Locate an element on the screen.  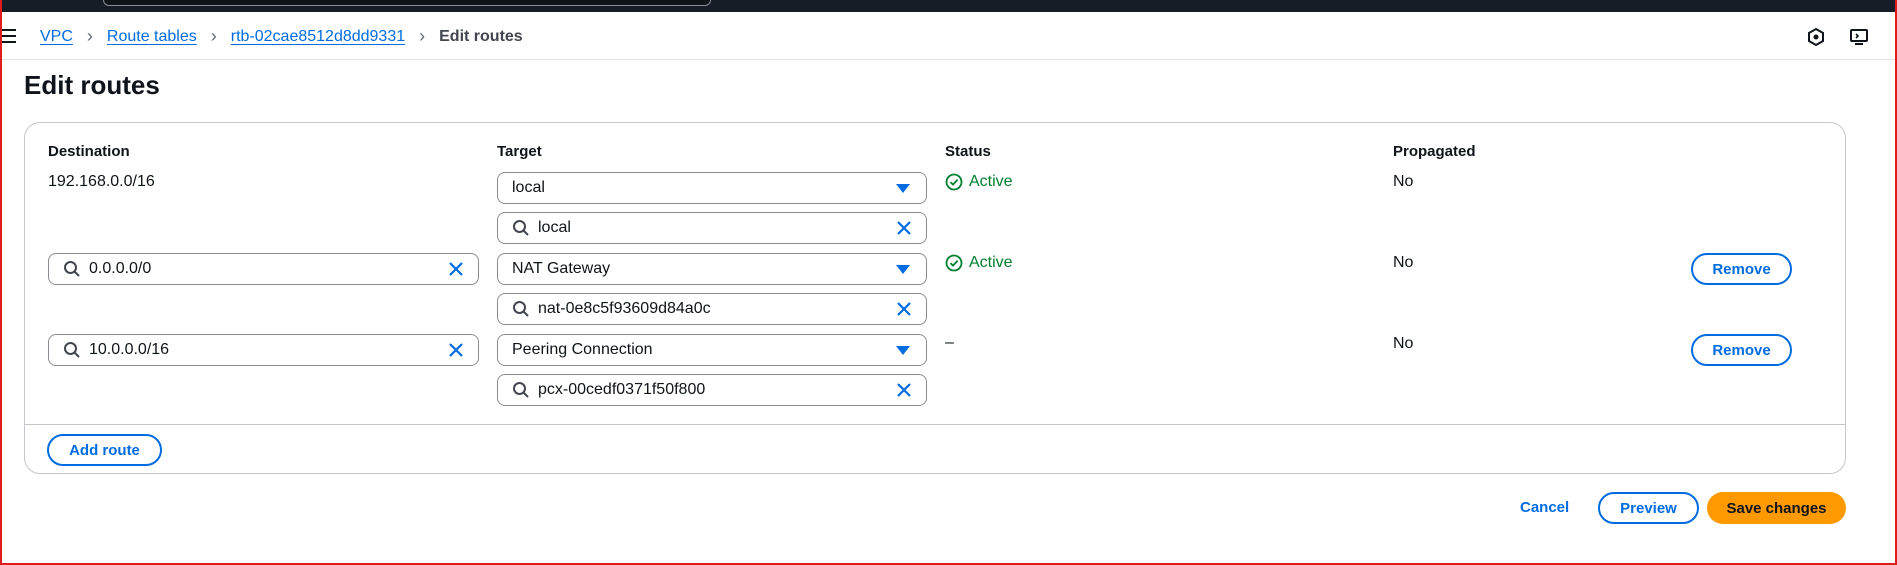
target-search-value: nat-0e8c5f93609d84a0c is located at coordinates (624, 308).